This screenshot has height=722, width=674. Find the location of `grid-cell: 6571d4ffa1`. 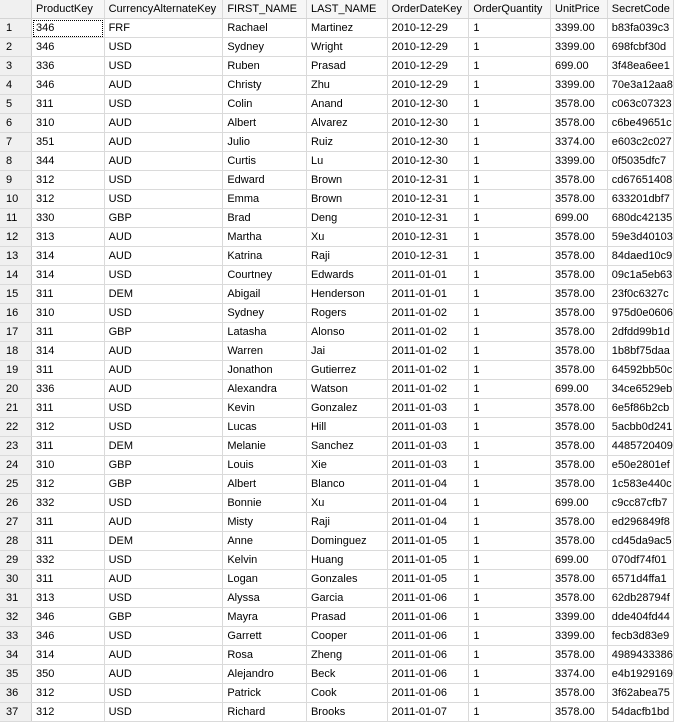

grid-cell: 6571d4ffa1 is located at coordinates (640, 579).